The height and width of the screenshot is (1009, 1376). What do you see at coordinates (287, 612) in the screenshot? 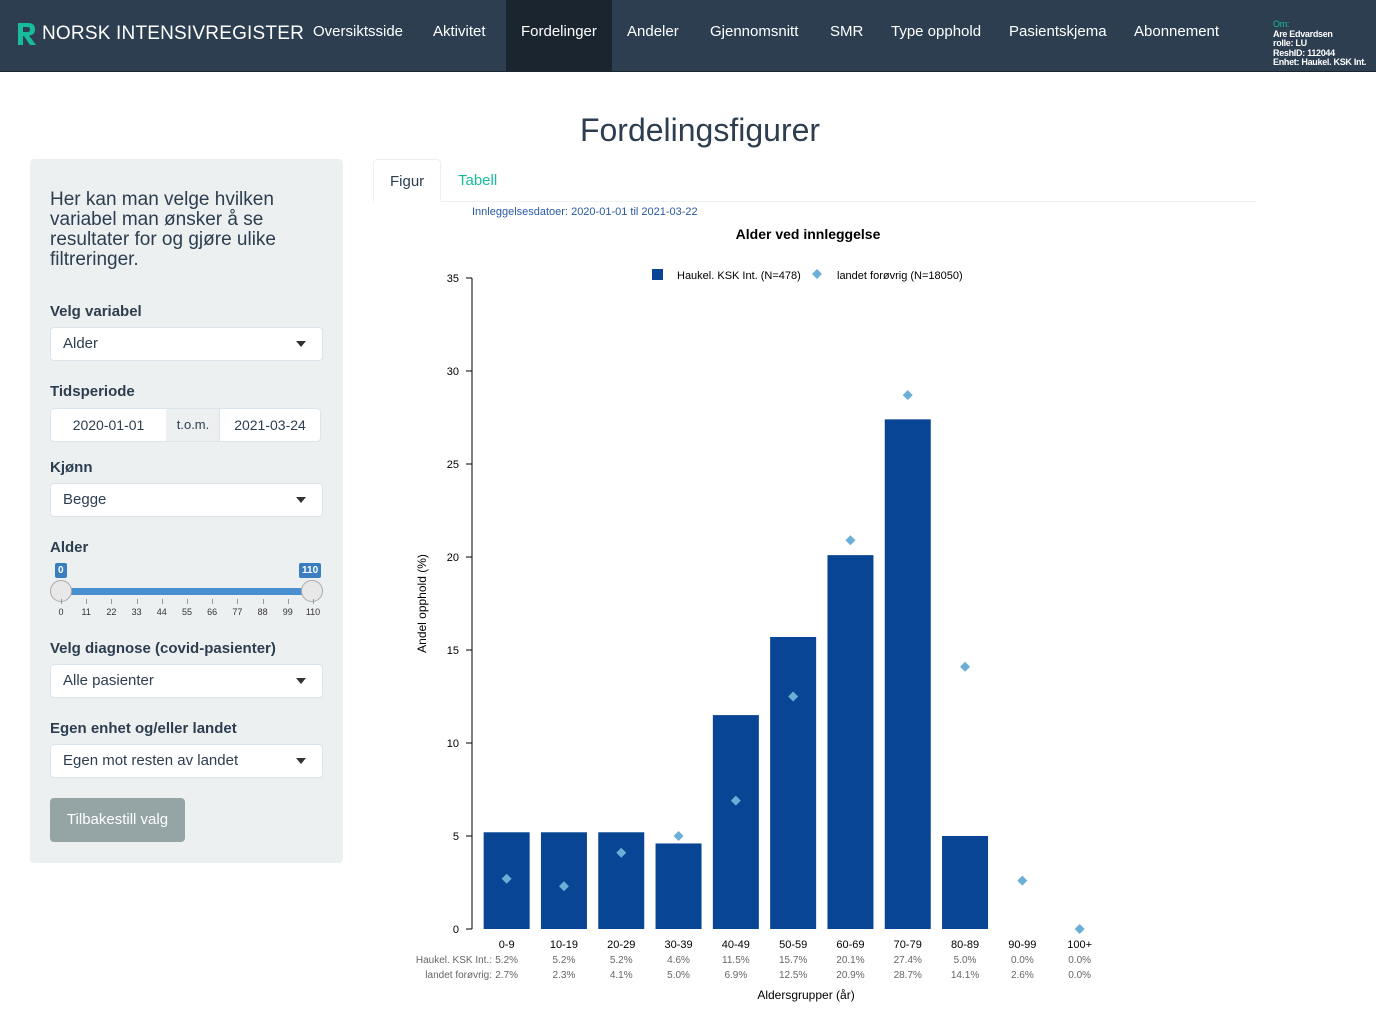
I see `slider-tick-label: 99` at bounding box center [287, 612].